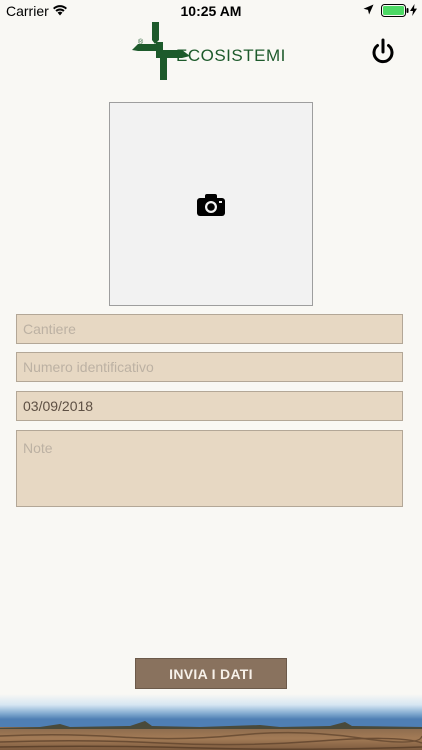 The image size is (422, 750). I want to click on power-icon, so click(383, 51).